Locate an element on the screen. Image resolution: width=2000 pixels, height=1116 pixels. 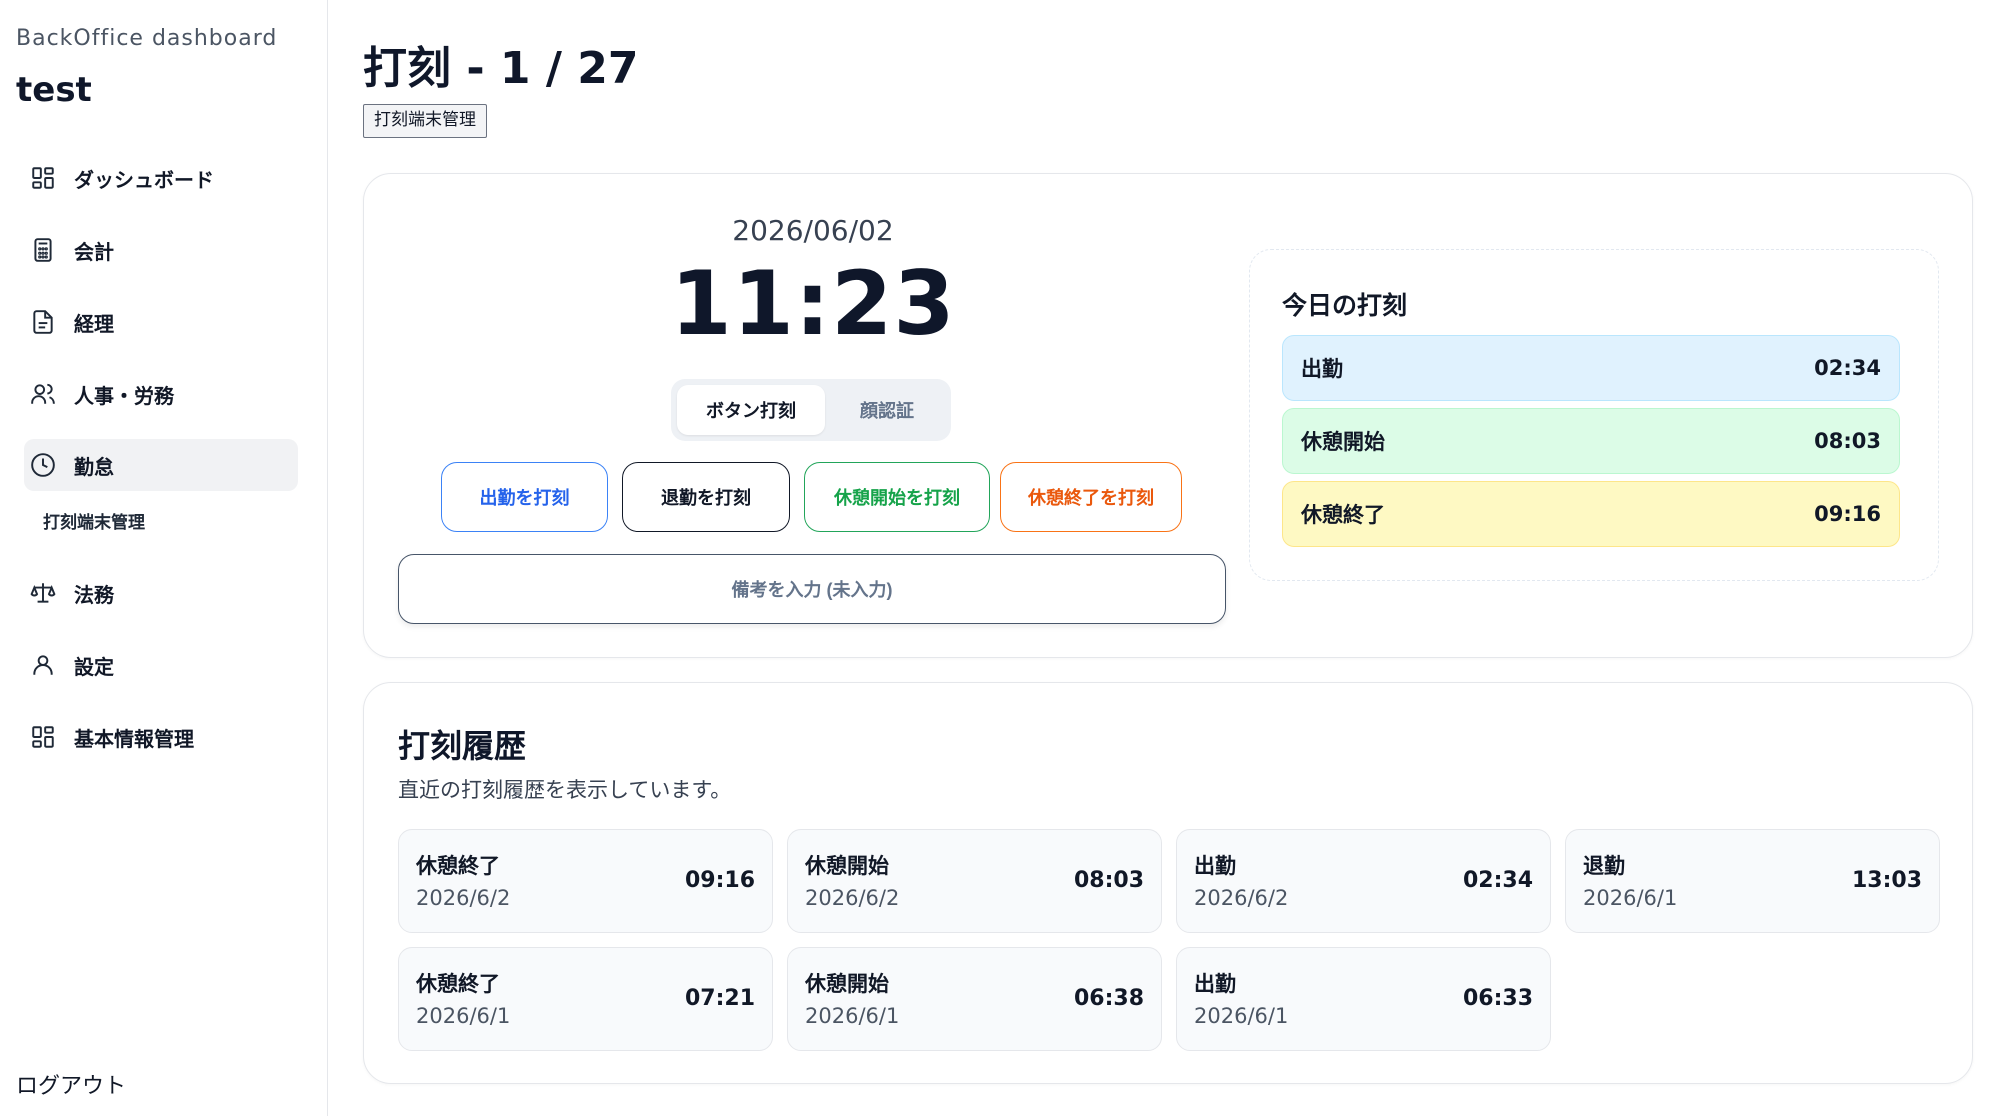
current-time: 11:23 is located at coordinates (813, 303).